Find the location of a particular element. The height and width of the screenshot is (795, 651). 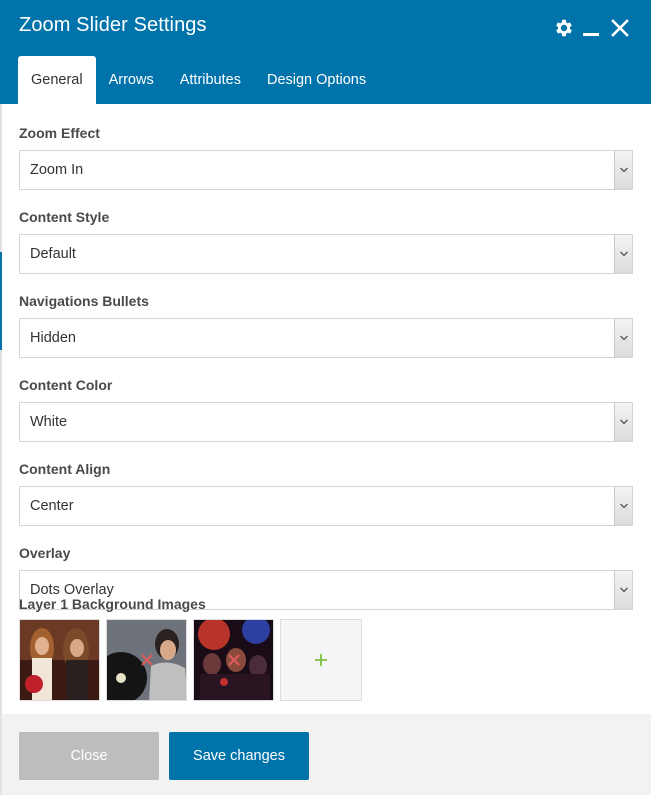

gear-icon is located at coordinates (564, 28).